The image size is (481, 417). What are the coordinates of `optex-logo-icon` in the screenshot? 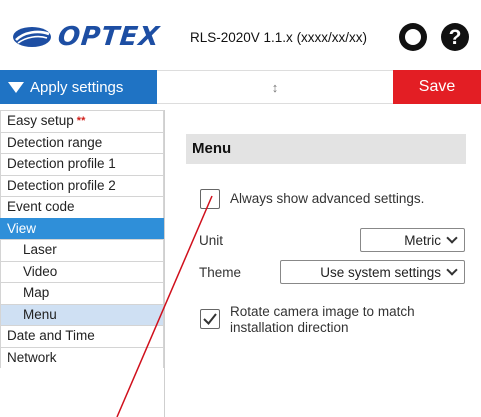 It's located at (32, 37).